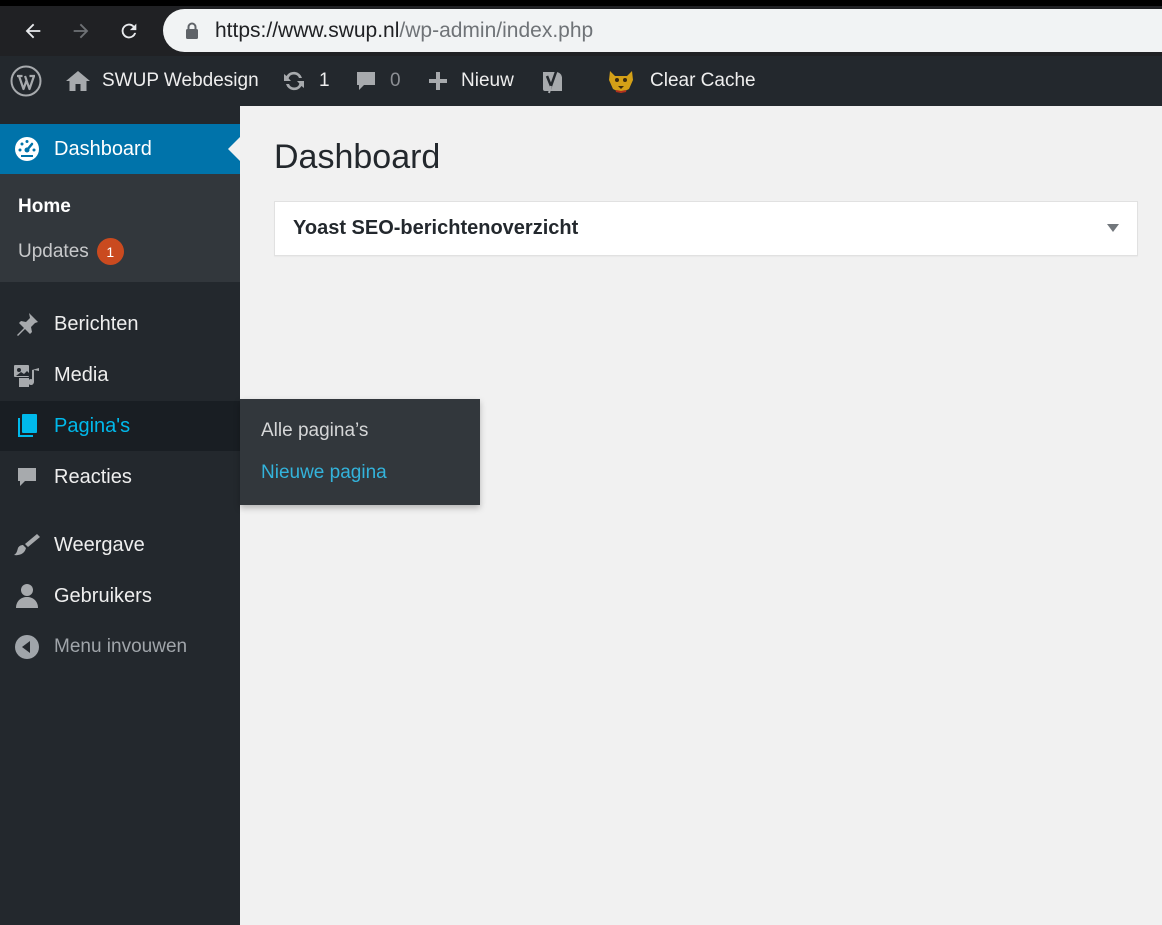 The width and height of the screenshot is (1162, 925). I want to click on menu-berichten-label: Berichten, so click(96, 323).